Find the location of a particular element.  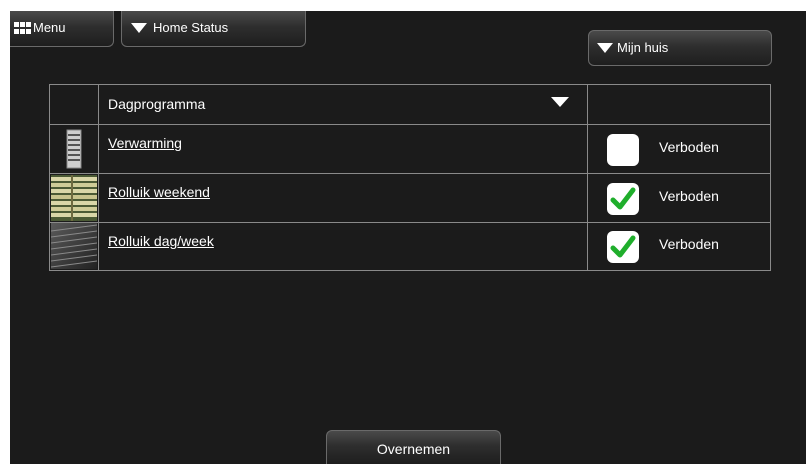

shutter-icon is located at coordinates (74, 246).